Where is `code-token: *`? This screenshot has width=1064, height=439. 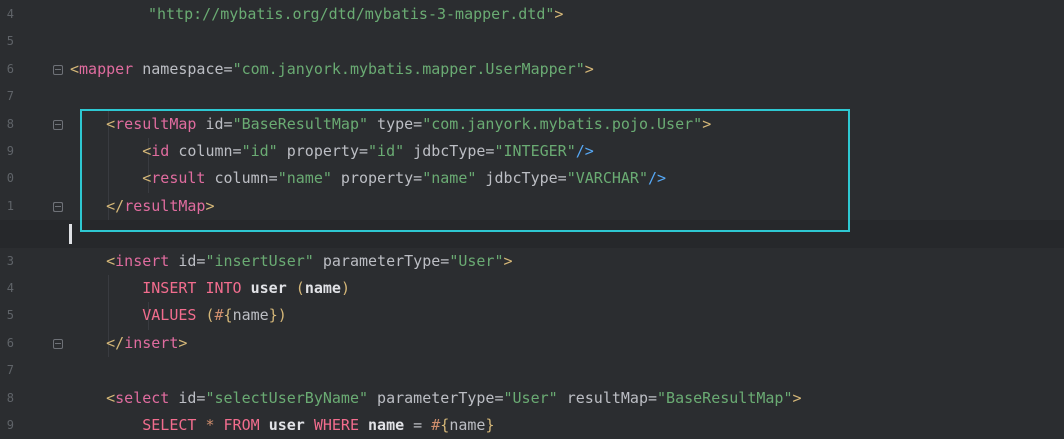 code-token: * is located at coordinates (214, 425).